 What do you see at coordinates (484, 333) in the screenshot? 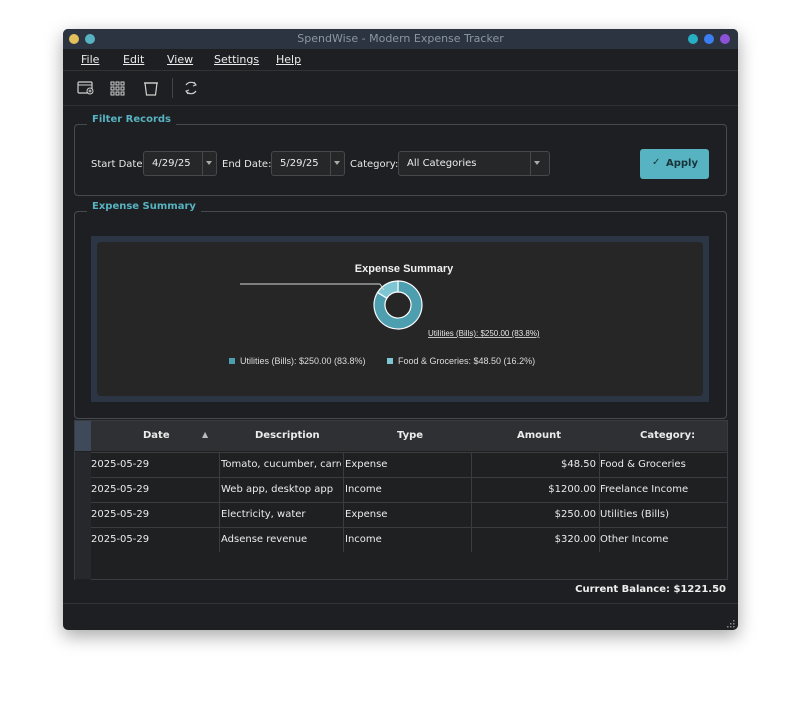
I see `slice-label: Utilities (Bills): $250.00 (83.8%)` at bounding box center [484, 333].